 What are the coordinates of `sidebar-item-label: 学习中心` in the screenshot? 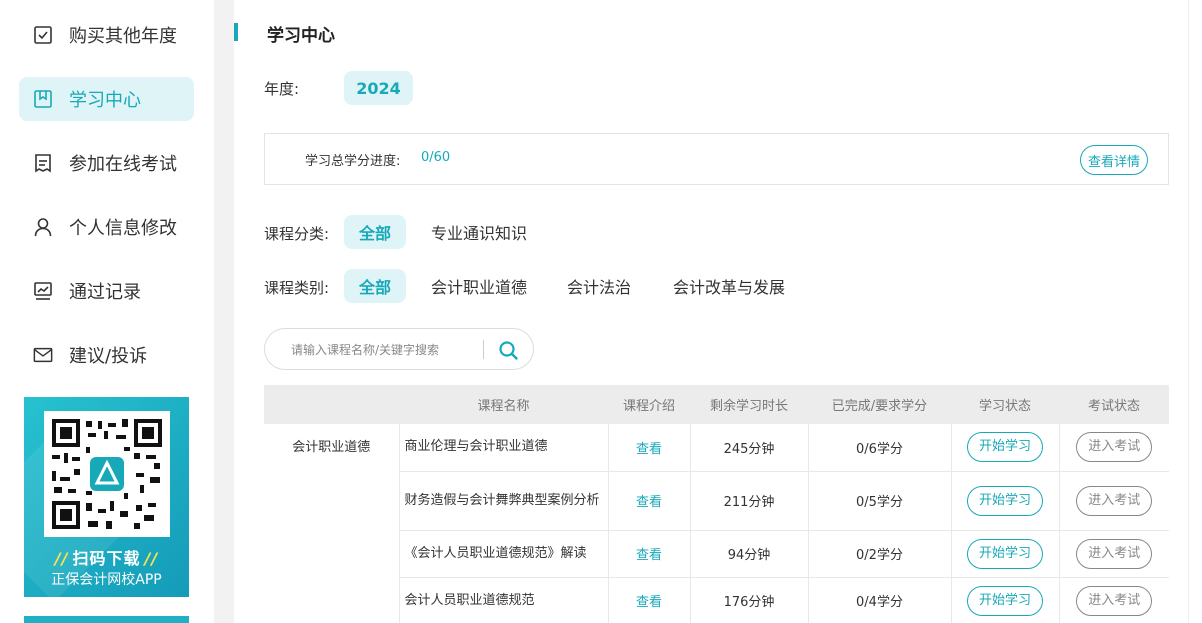 It's located at (105, 100).